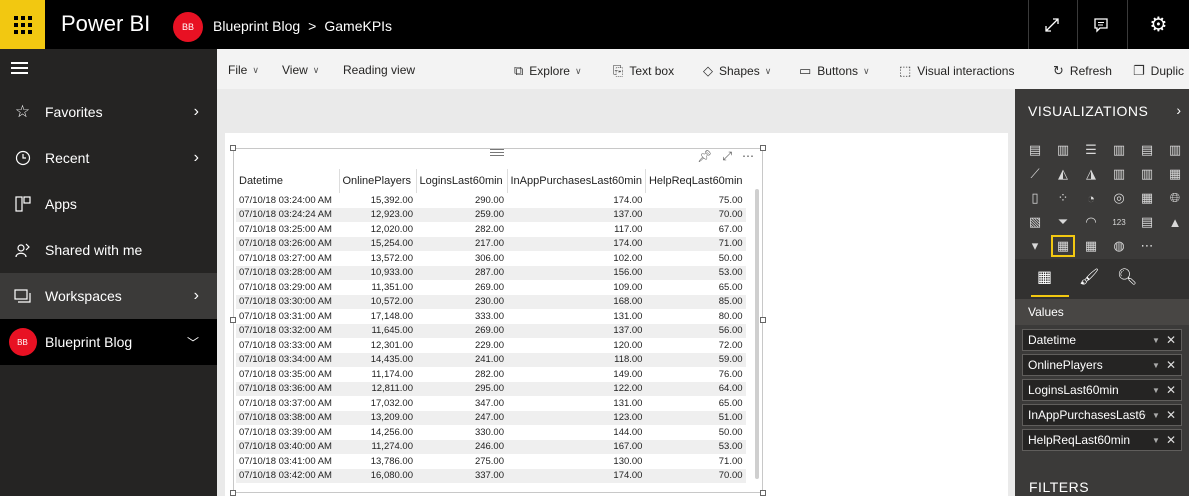  What do you see at coordinates (1175, 174) in the screenshot?
I see `ribbon-chart-icon: ▦` at bounding box center [1175, 174].